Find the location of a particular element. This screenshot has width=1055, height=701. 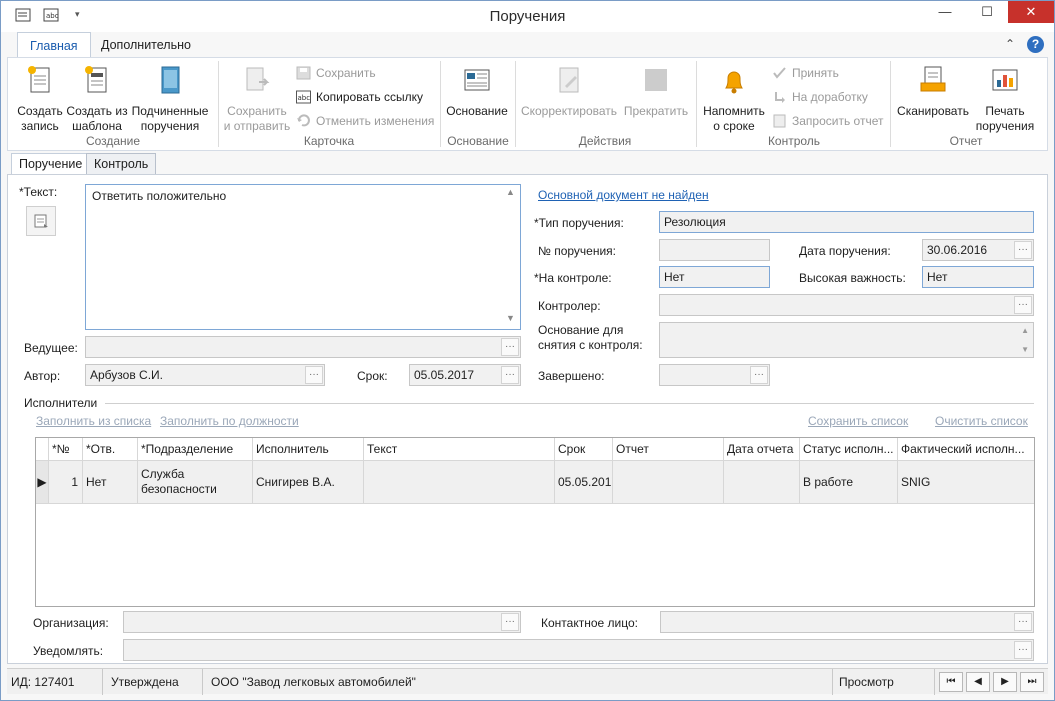

remind-deadline-button: Напомнить о сроке is located at coordinates (734, 99).